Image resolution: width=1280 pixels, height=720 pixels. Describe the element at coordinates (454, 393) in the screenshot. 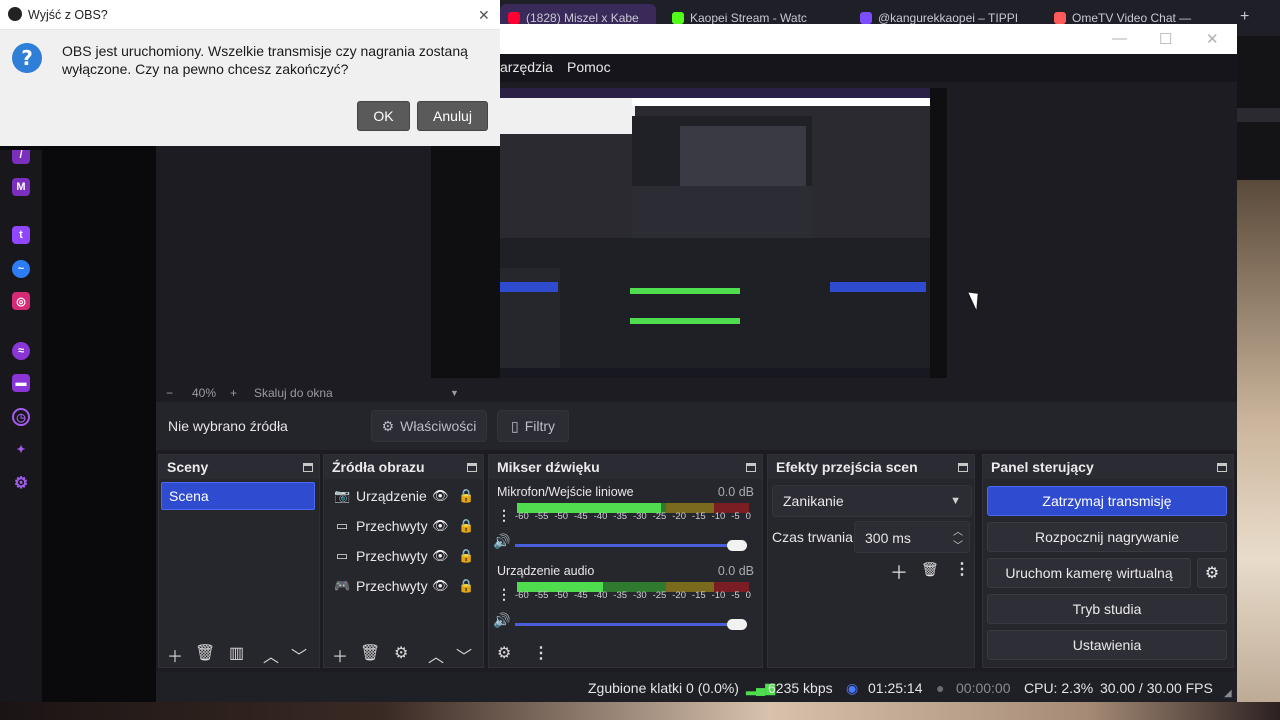

I see `zoom-dropdown-icon: ▼` at that location.